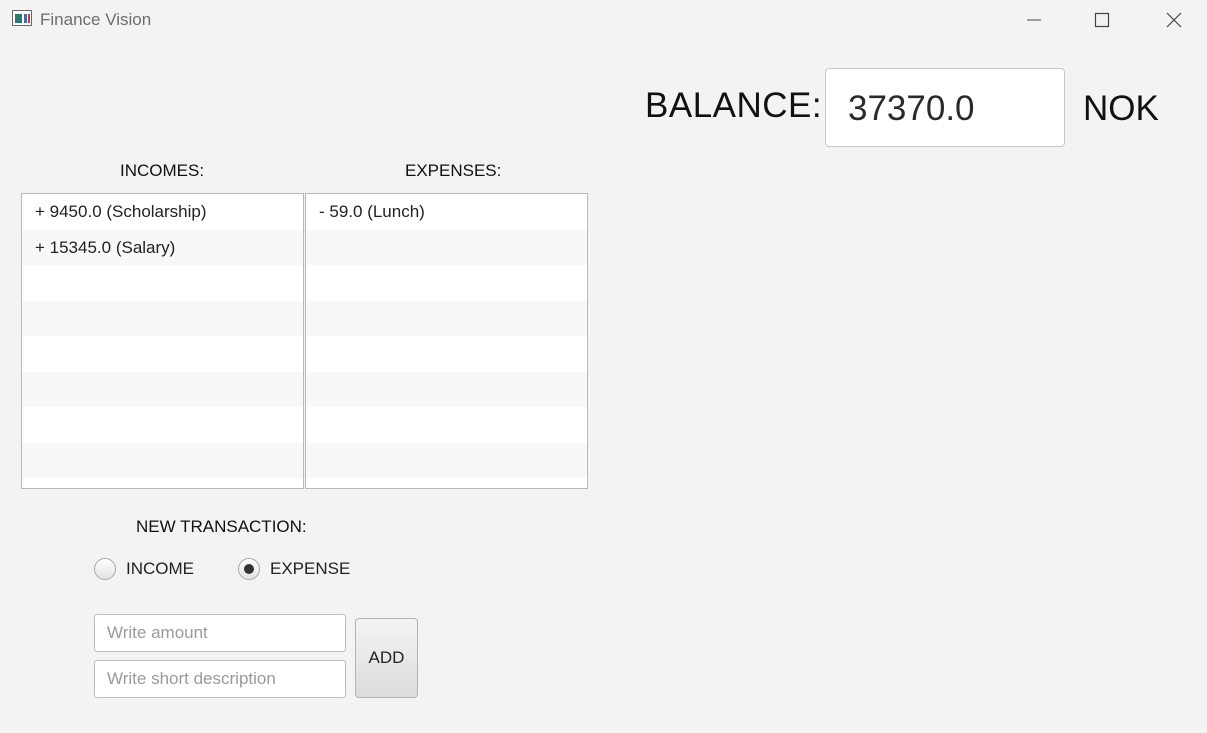 The height and width of the screenshot is (733, 1207). Describe the element at coordinates (386, 658) in the screenshot. I see `add-button: ADD` at that location.